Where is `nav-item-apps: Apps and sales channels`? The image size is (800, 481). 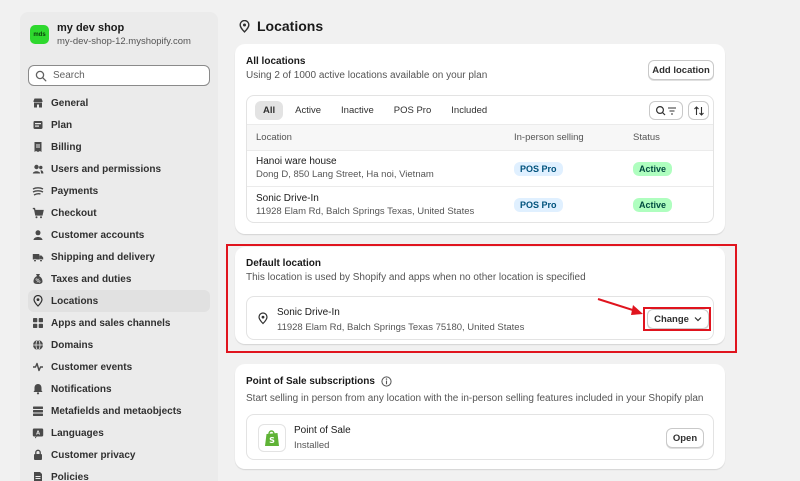 nav-item-apps: Apps and sales channels is located at coordinates (119, 323).